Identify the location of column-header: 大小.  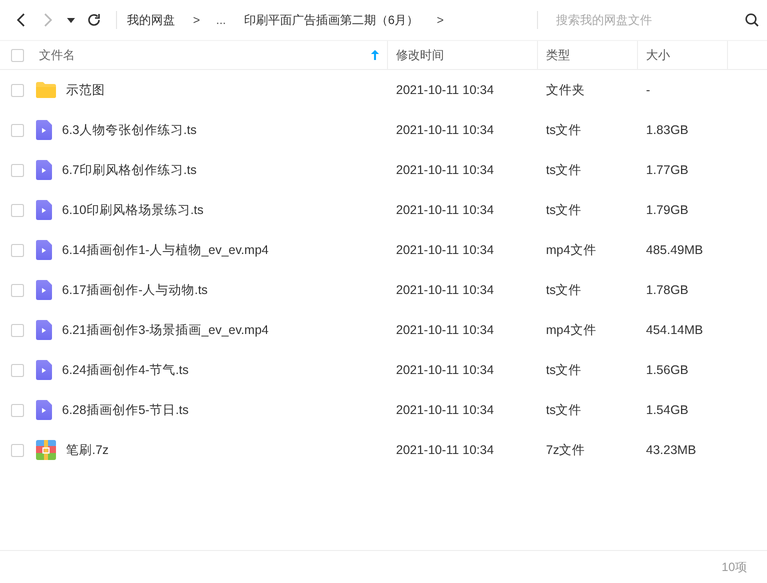
(658, 55).